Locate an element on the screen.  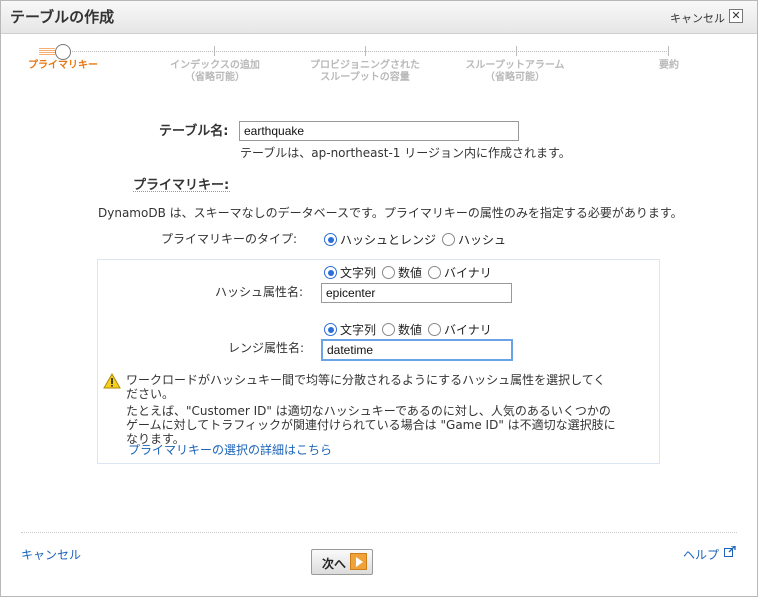
hash-type-string: 文字列 is located at coordinates (350, 272).